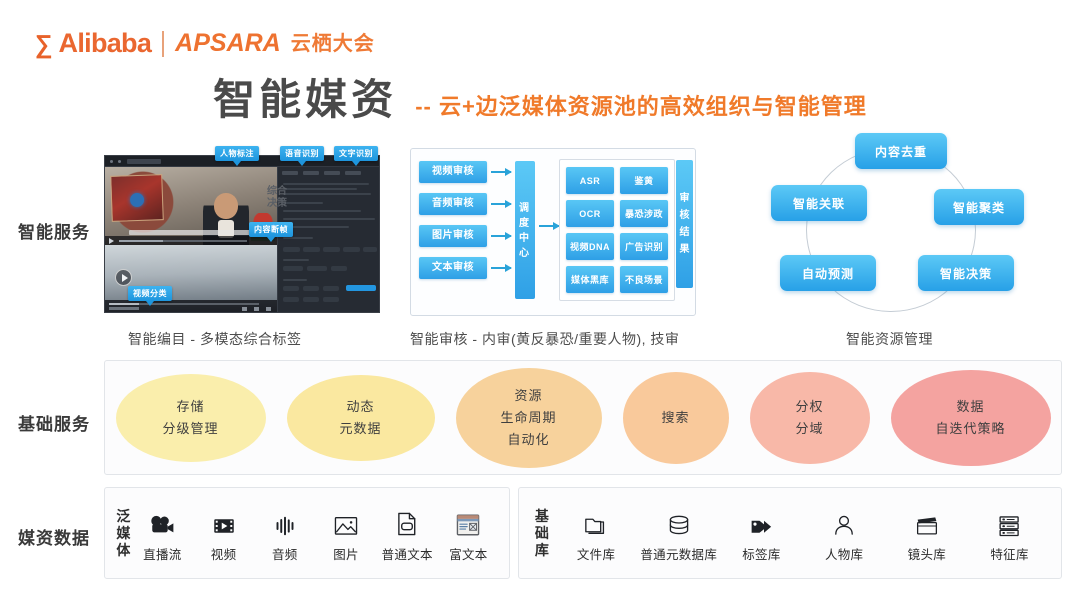  I want to click on audit-source-image: 图片审核, so click(453, 236).